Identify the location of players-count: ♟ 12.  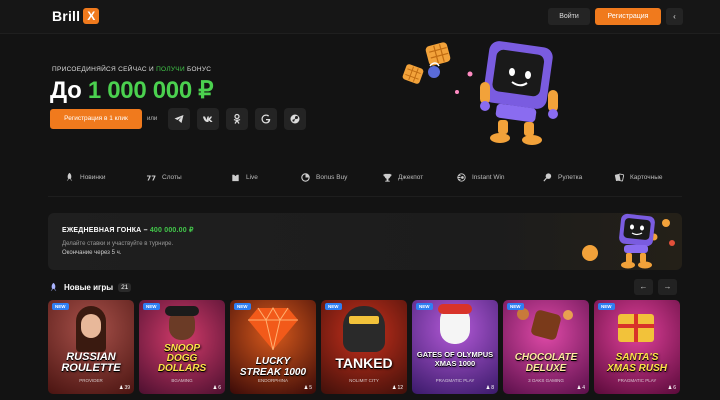
(397, 388).